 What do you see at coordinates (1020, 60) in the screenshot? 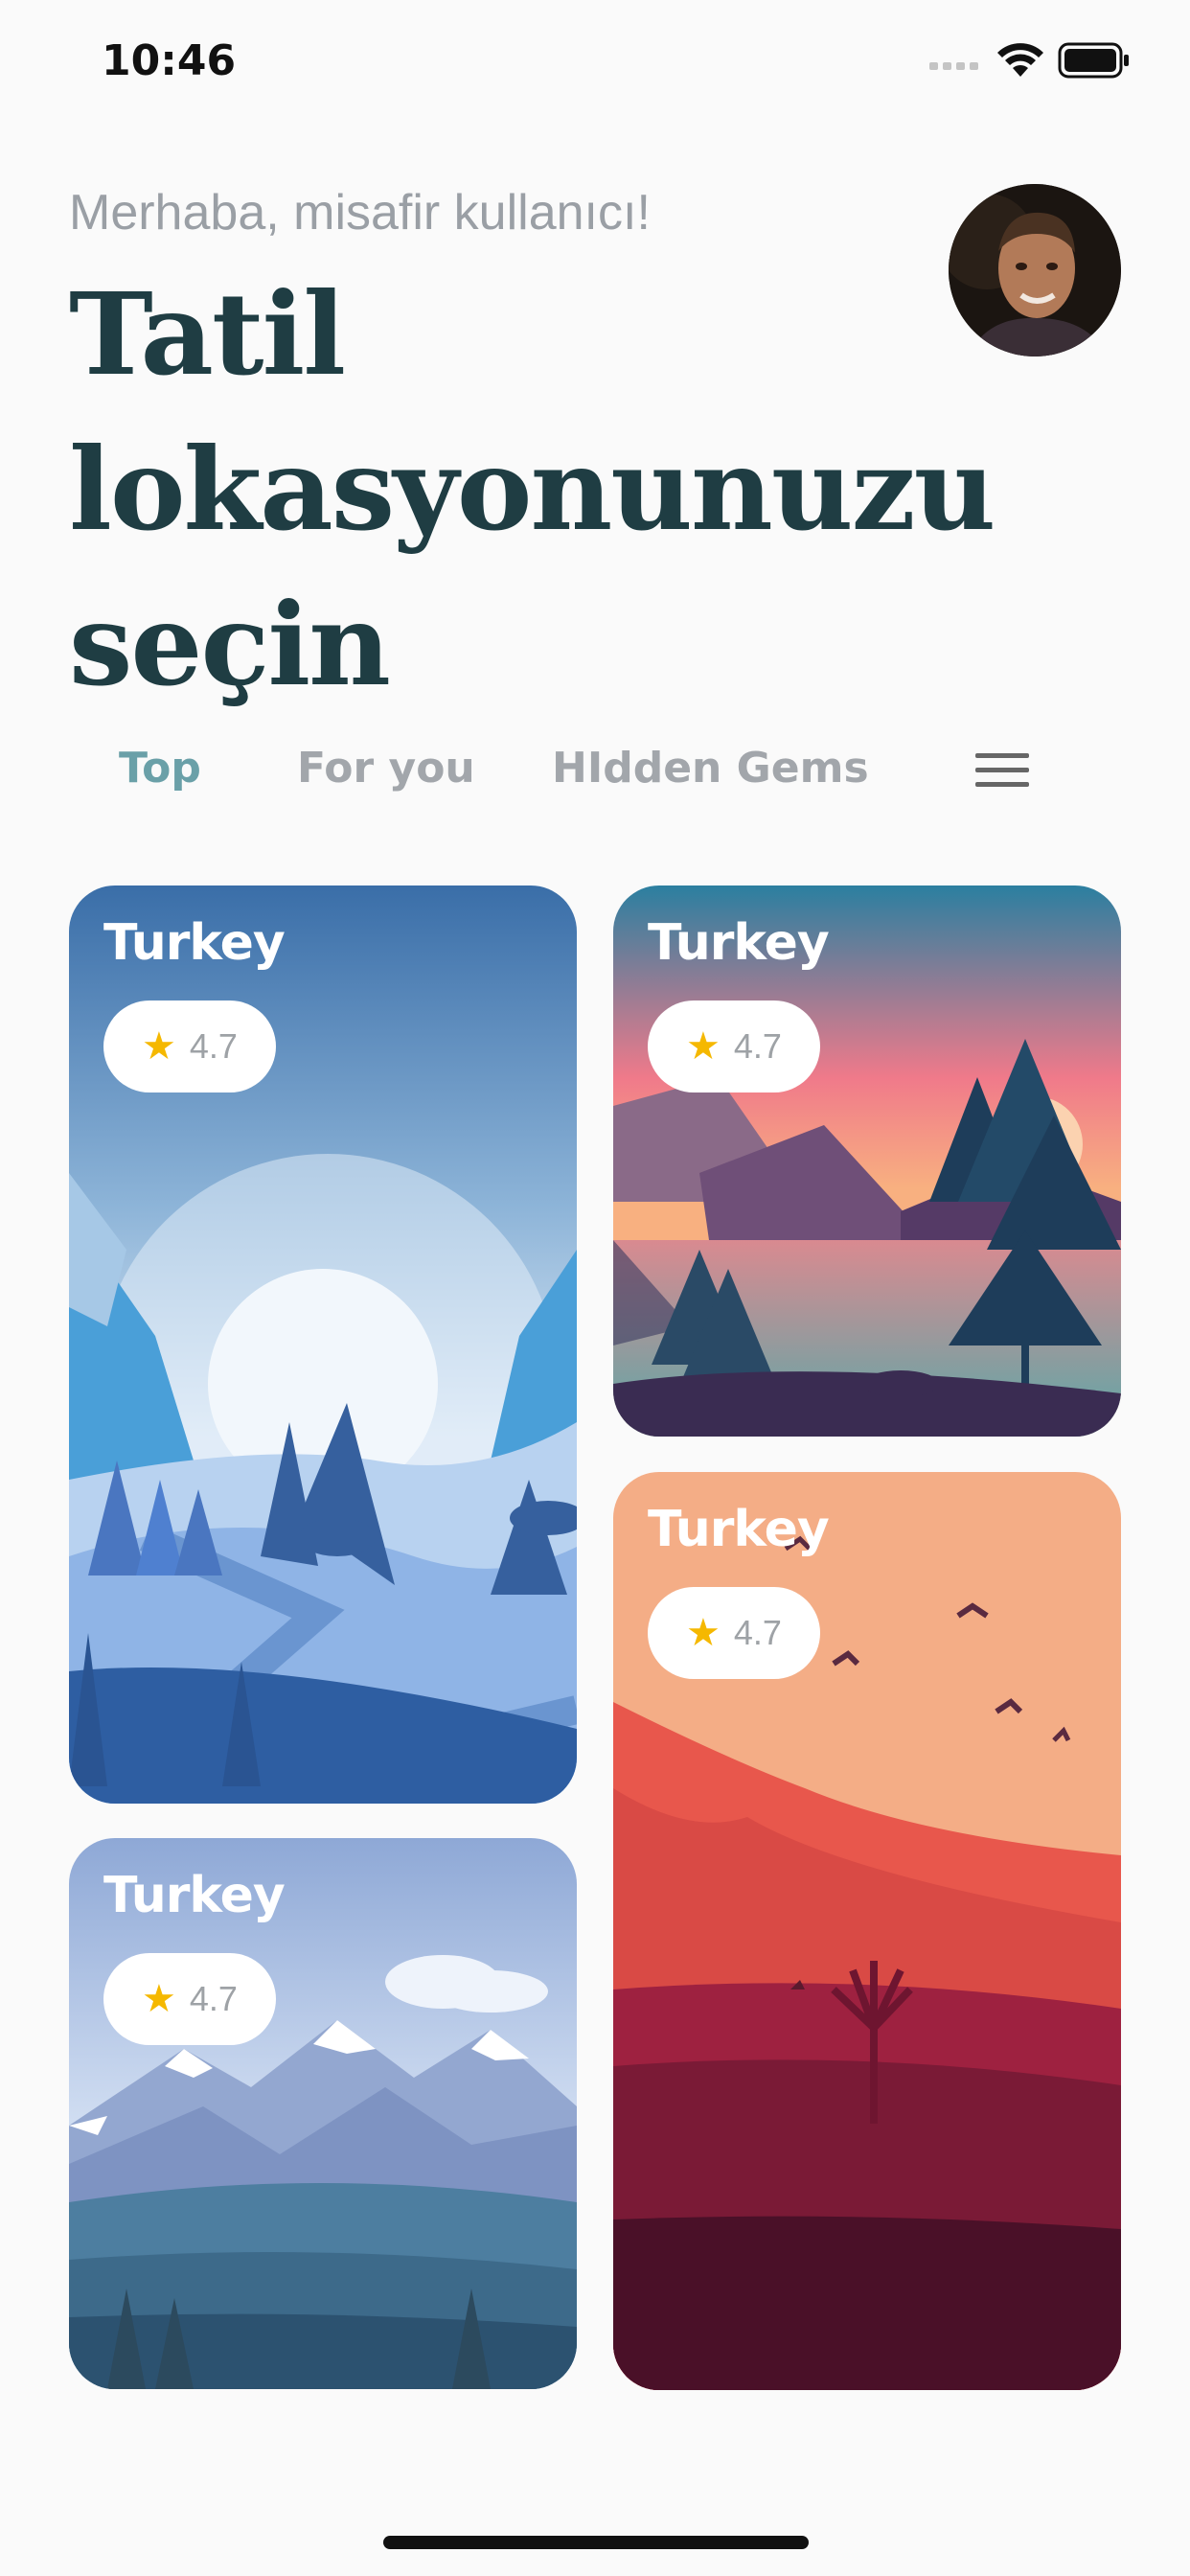
I see `wifi-icon` at bounding box center [1020, 60].